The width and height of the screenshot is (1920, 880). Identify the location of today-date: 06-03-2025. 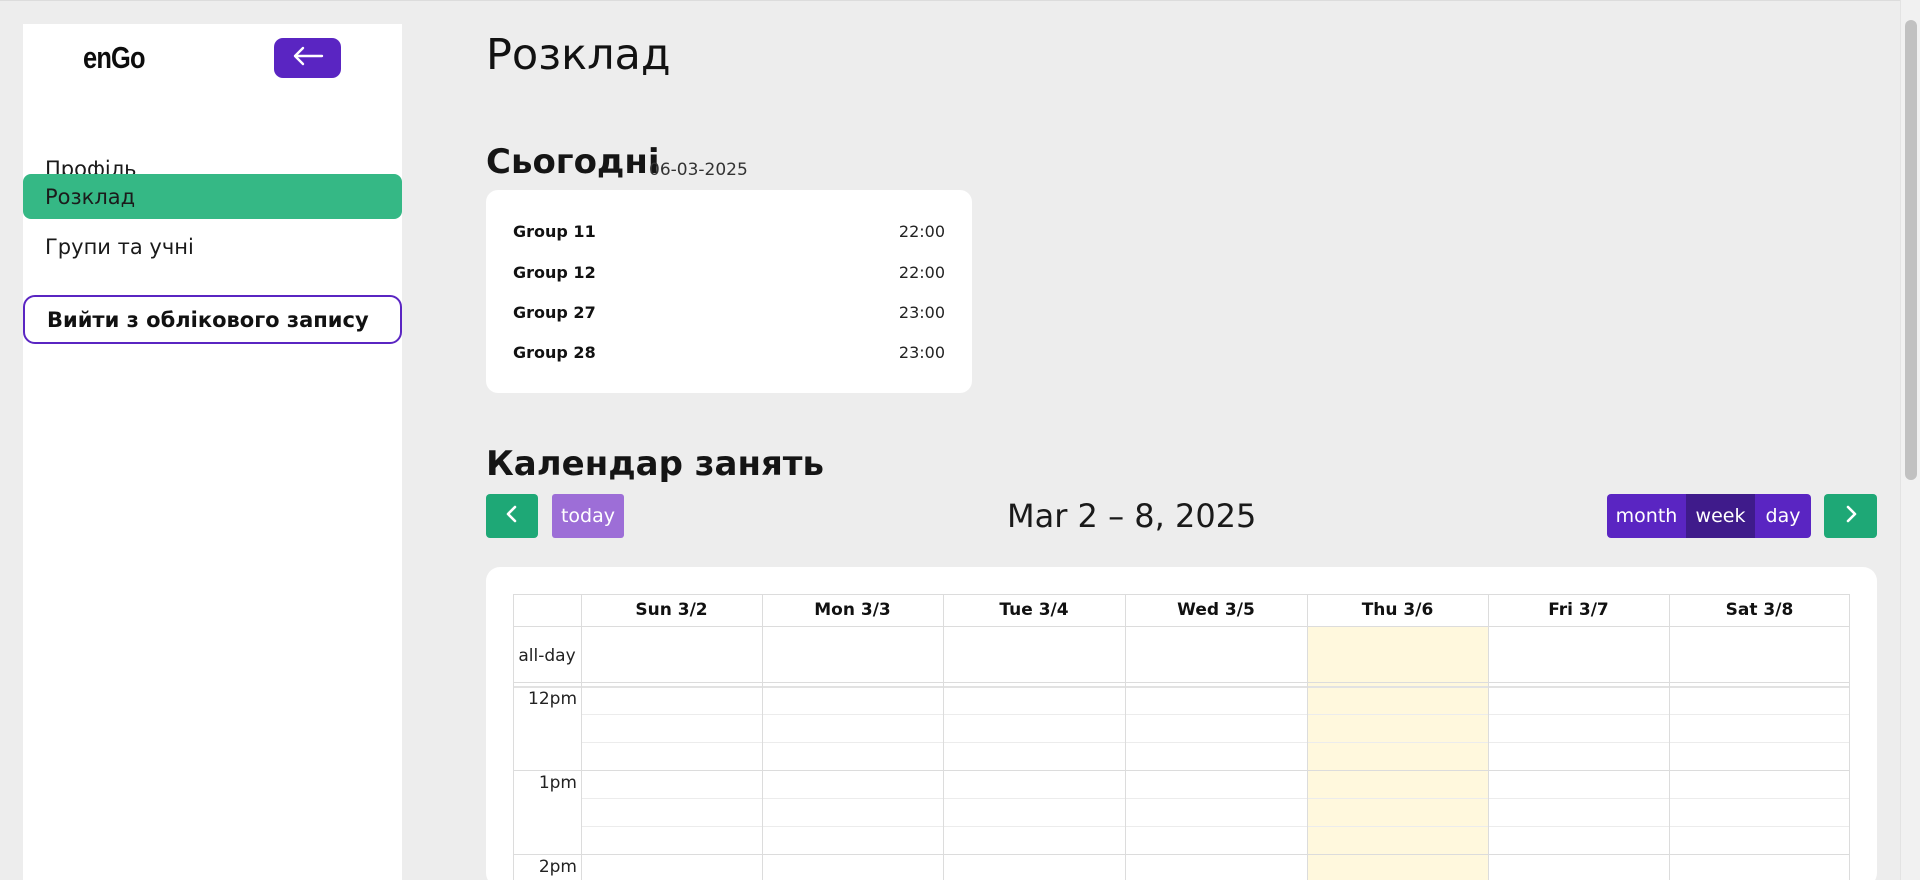
(698, 170).